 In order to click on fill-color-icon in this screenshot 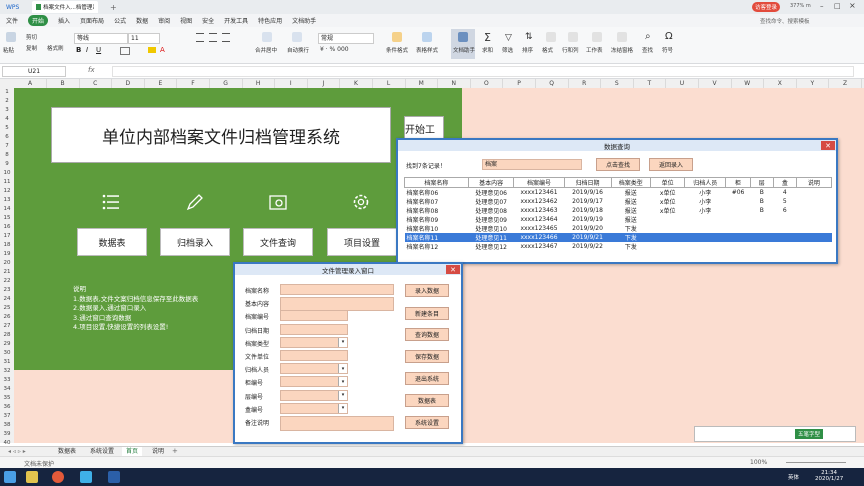, I will do `click(152, 50)`.